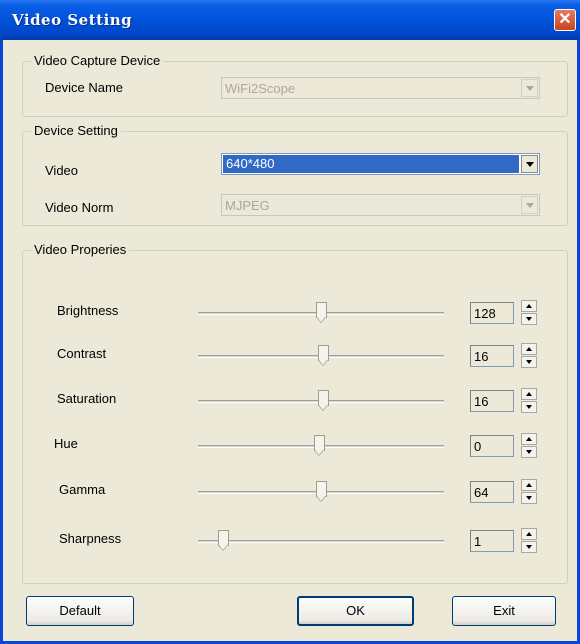 The image size is (580, 644). I want to click on contrast-slider-thumb, so click(324, 356).